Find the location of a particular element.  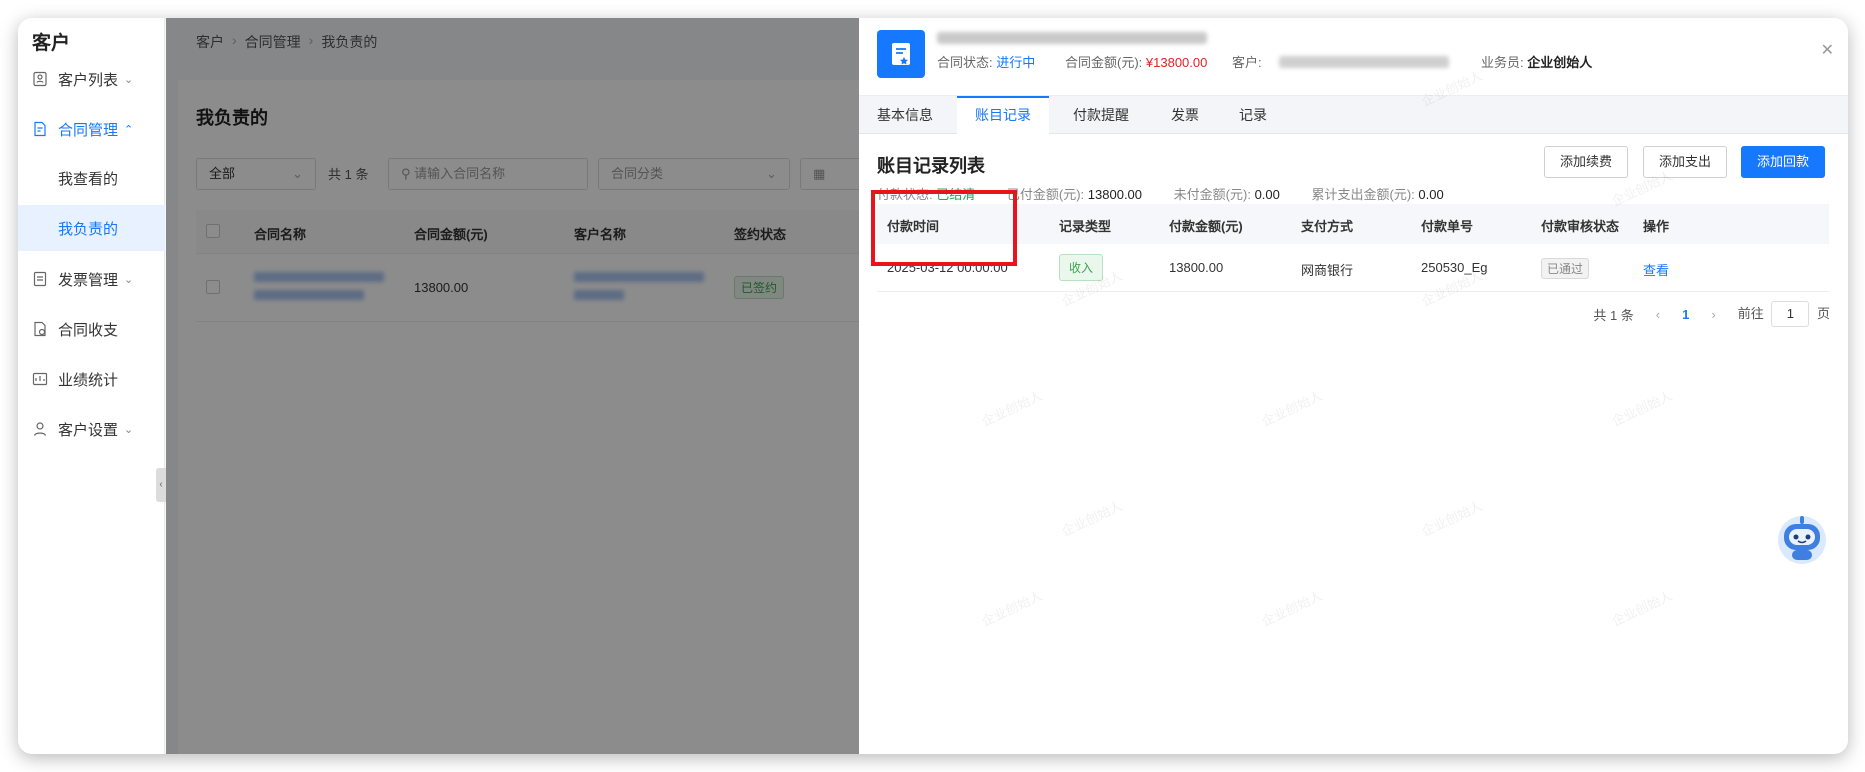

column-header-payment-amount: 付款金额(元) is located at coordinates (1206, 226).